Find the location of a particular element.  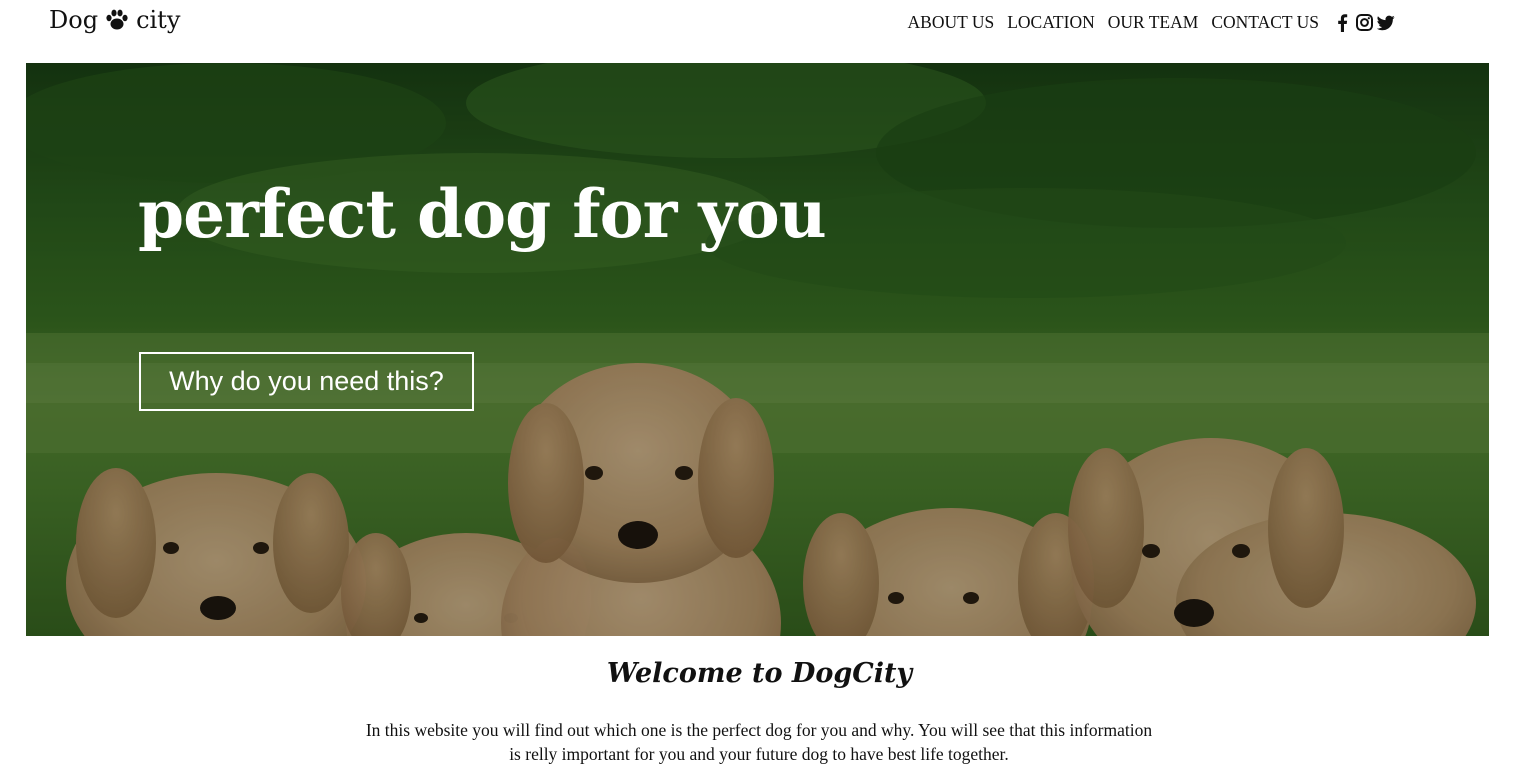

nav-location: LOCATION is located at coordinates (1051, 22).